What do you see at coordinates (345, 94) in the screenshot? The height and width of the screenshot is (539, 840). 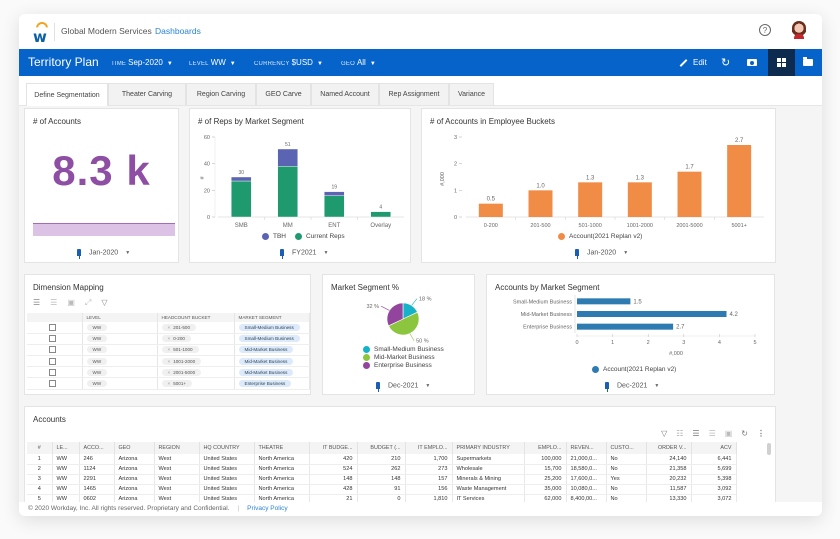 I see `tab-named-account: Named Account` at bounding box center [345, 94].